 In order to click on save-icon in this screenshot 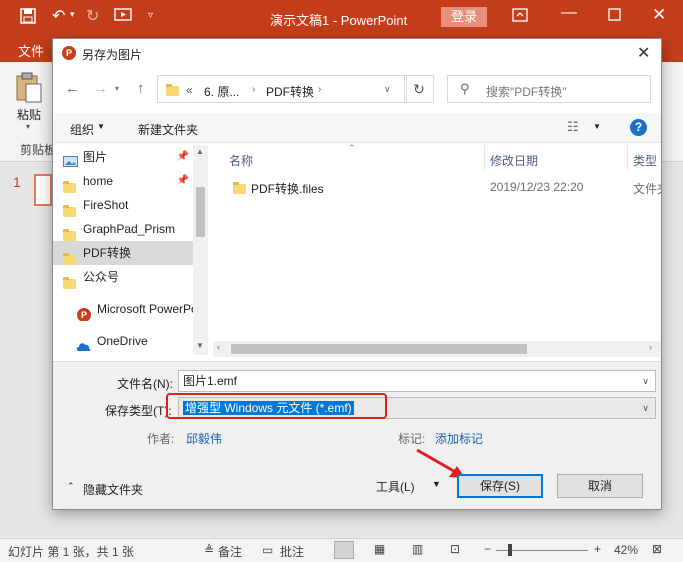, I will do `click(28, 18)`.